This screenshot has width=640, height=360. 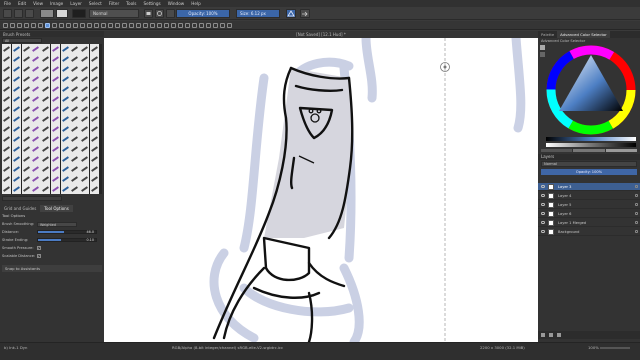 What do you see at coordinates (131, 3) in the screenshot?
I see `menu-tools: Tools` at bounding box center [131, 3].